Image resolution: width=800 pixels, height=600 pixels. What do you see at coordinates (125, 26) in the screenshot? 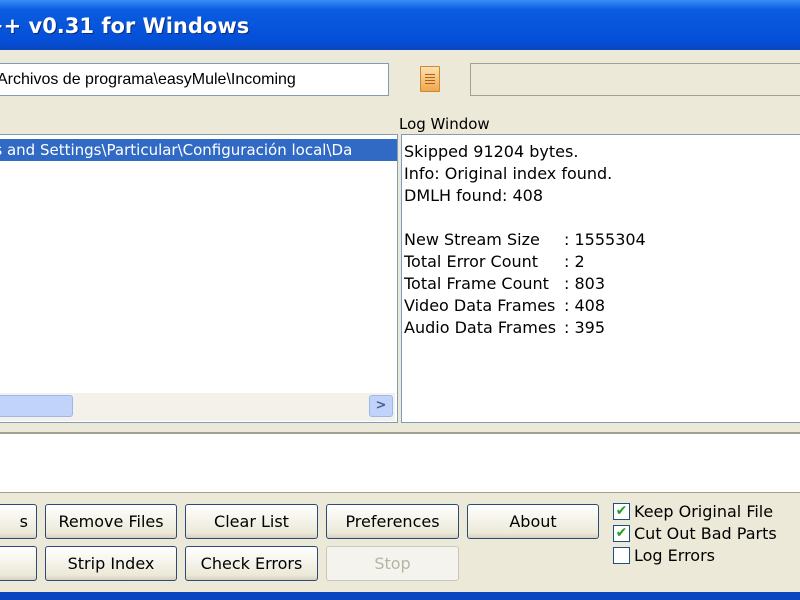
I see `window-title: ++ v0.31 for Windows` at bounding box center [125, 26].